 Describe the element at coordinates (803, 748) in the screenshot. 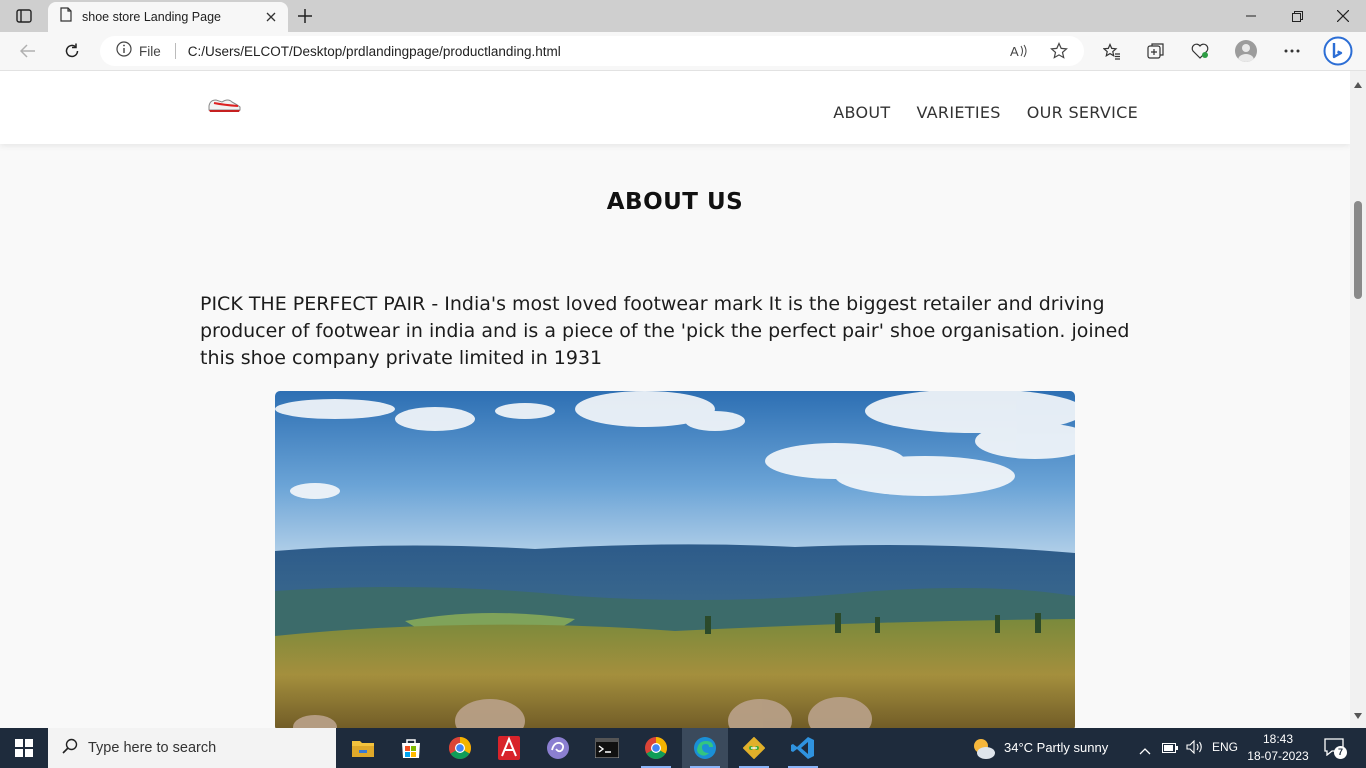

I see `vscode-icon` at that location.